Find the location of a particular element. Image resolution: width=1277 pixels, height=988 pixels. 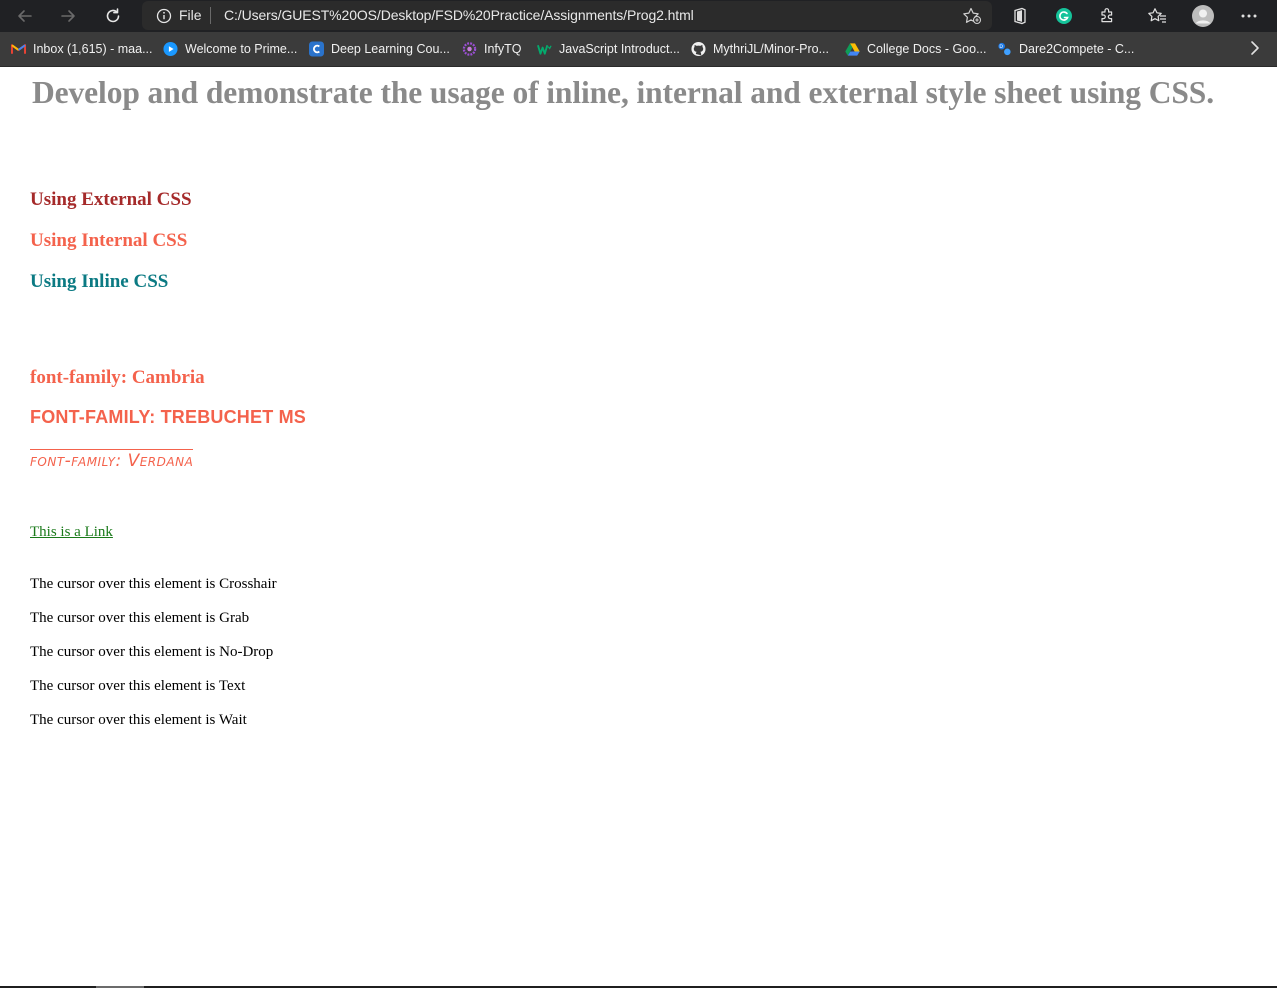

info-icon is located at coordinates (164, 18).